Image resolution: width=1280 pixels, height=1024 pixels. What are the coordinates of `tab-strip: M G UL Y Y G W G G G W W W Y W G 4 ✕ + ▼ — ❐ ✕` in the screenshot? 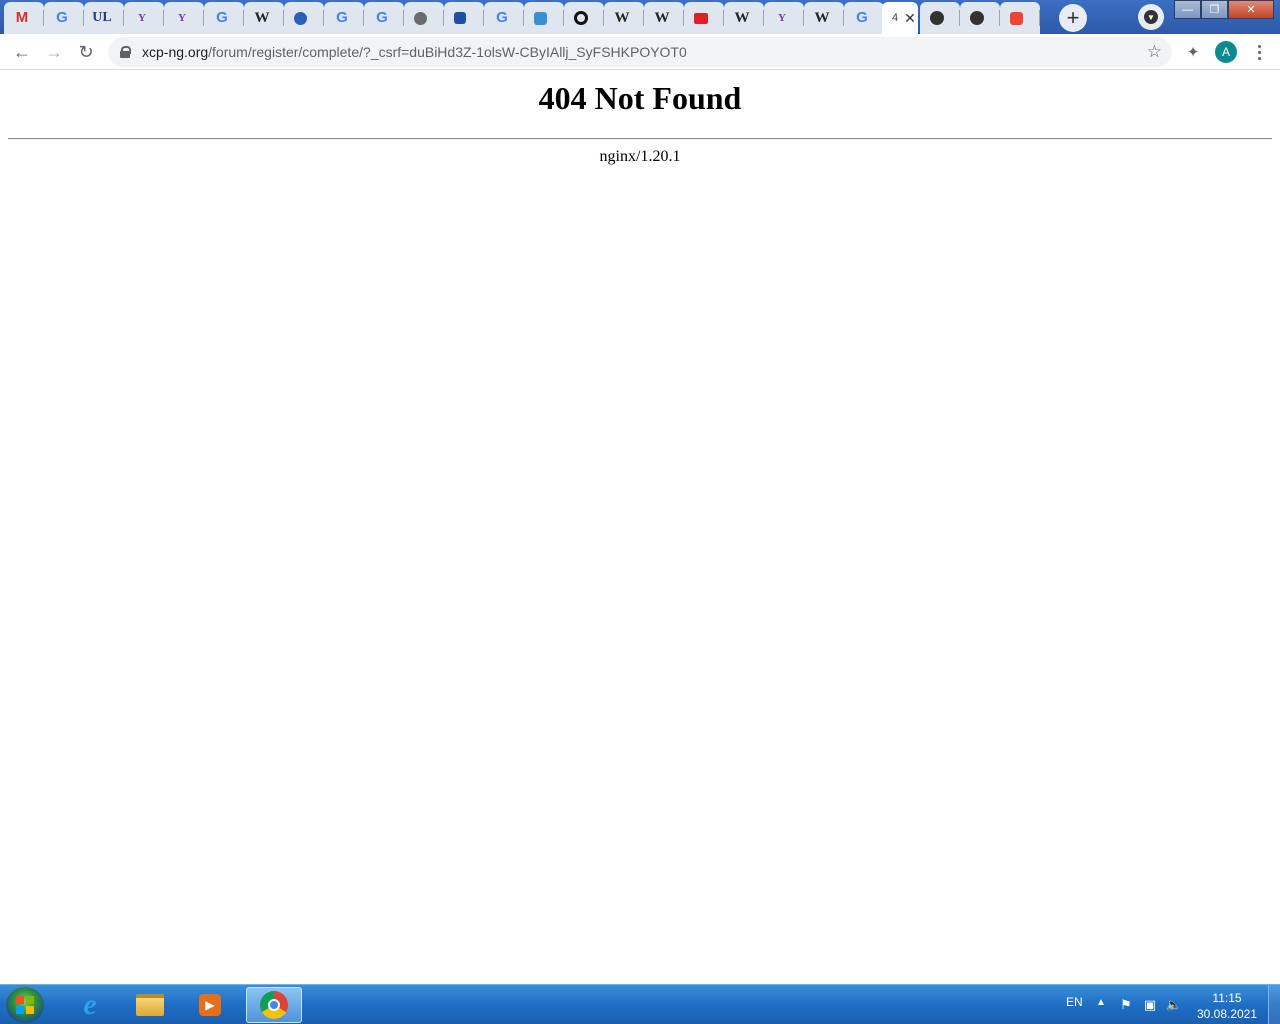 It's located at (640, 17).